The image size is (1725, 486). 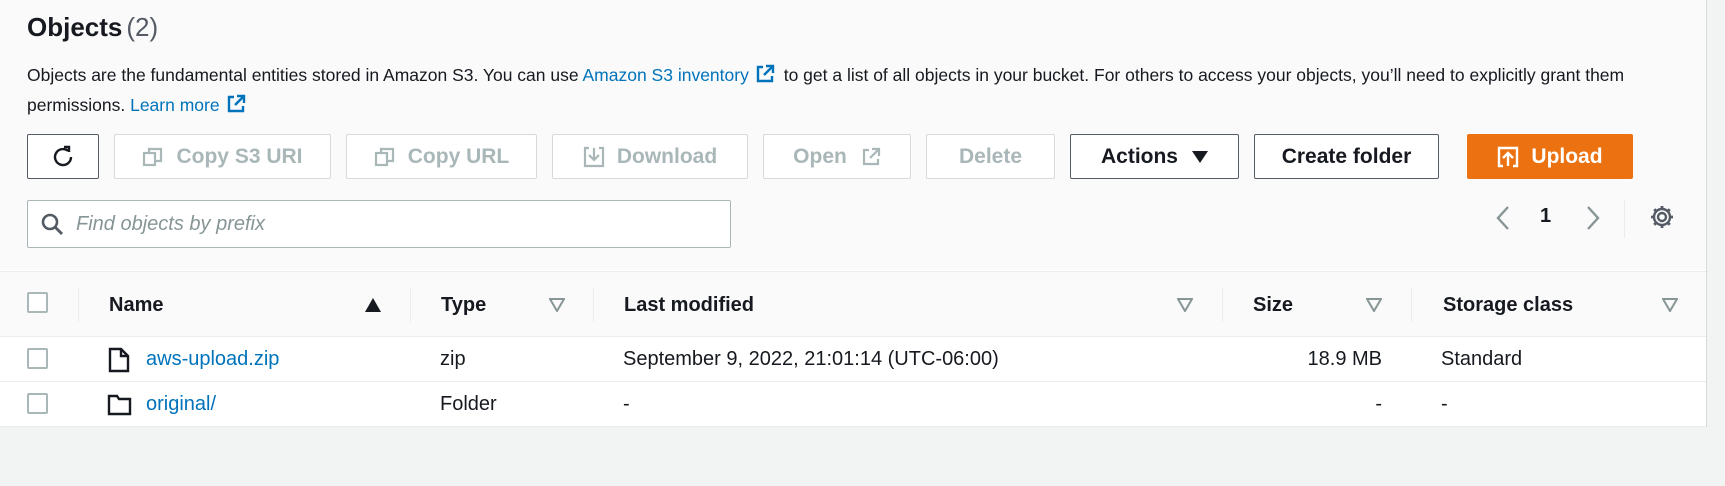 I want to click on upload-icon, so click(x=1508, y=156).